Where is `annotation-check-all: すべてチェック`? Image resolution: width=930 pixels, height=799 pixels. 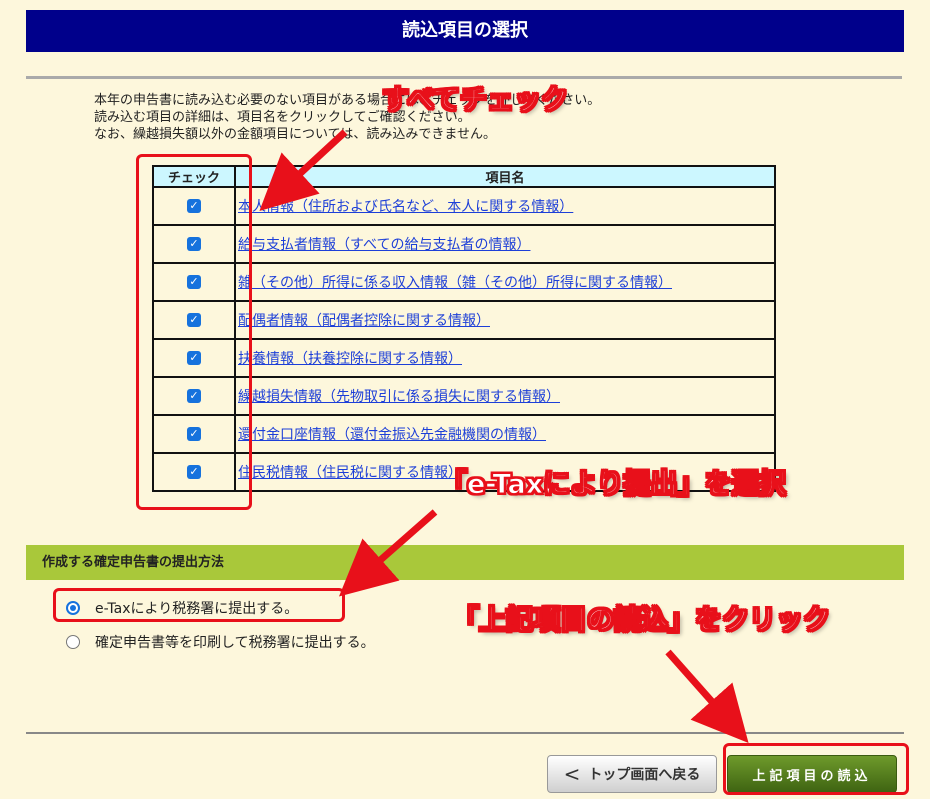 annotation-check-all: すべてチェック is located at coordinates (475, 101).